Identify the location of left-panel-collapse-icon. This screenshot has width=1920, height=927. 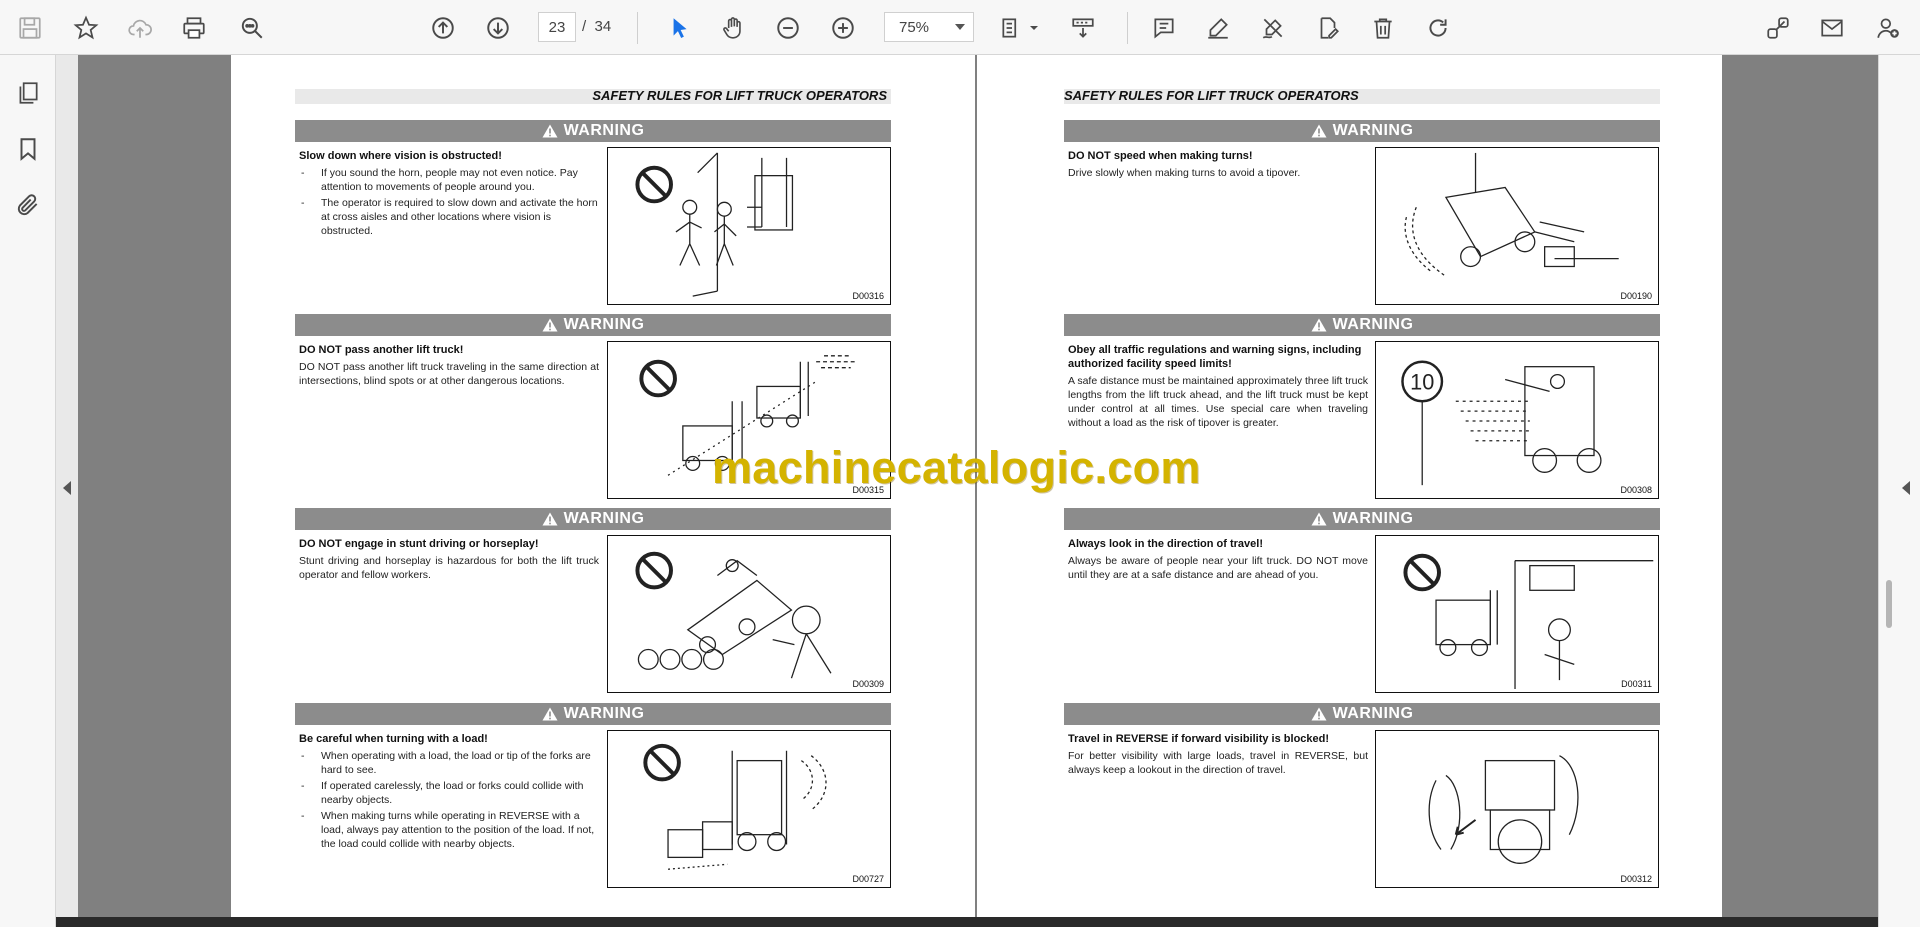
(67, 488).